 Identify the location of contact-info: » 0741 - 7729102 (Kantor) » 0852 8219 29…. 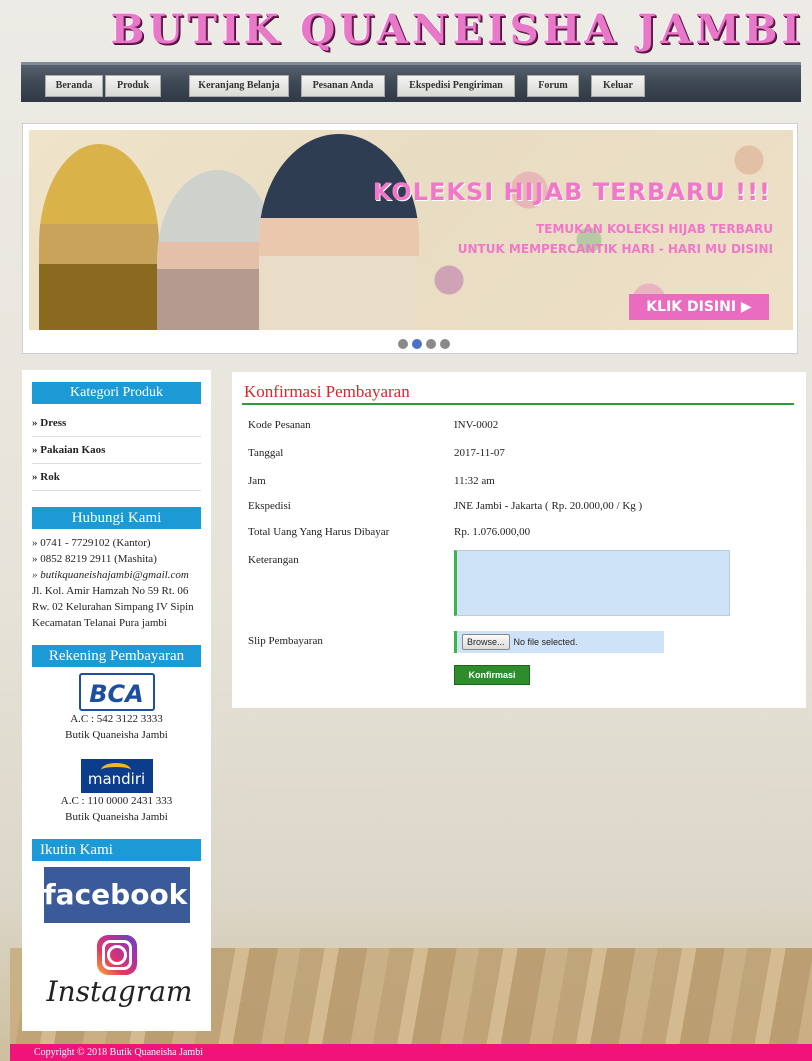
(116, 583).